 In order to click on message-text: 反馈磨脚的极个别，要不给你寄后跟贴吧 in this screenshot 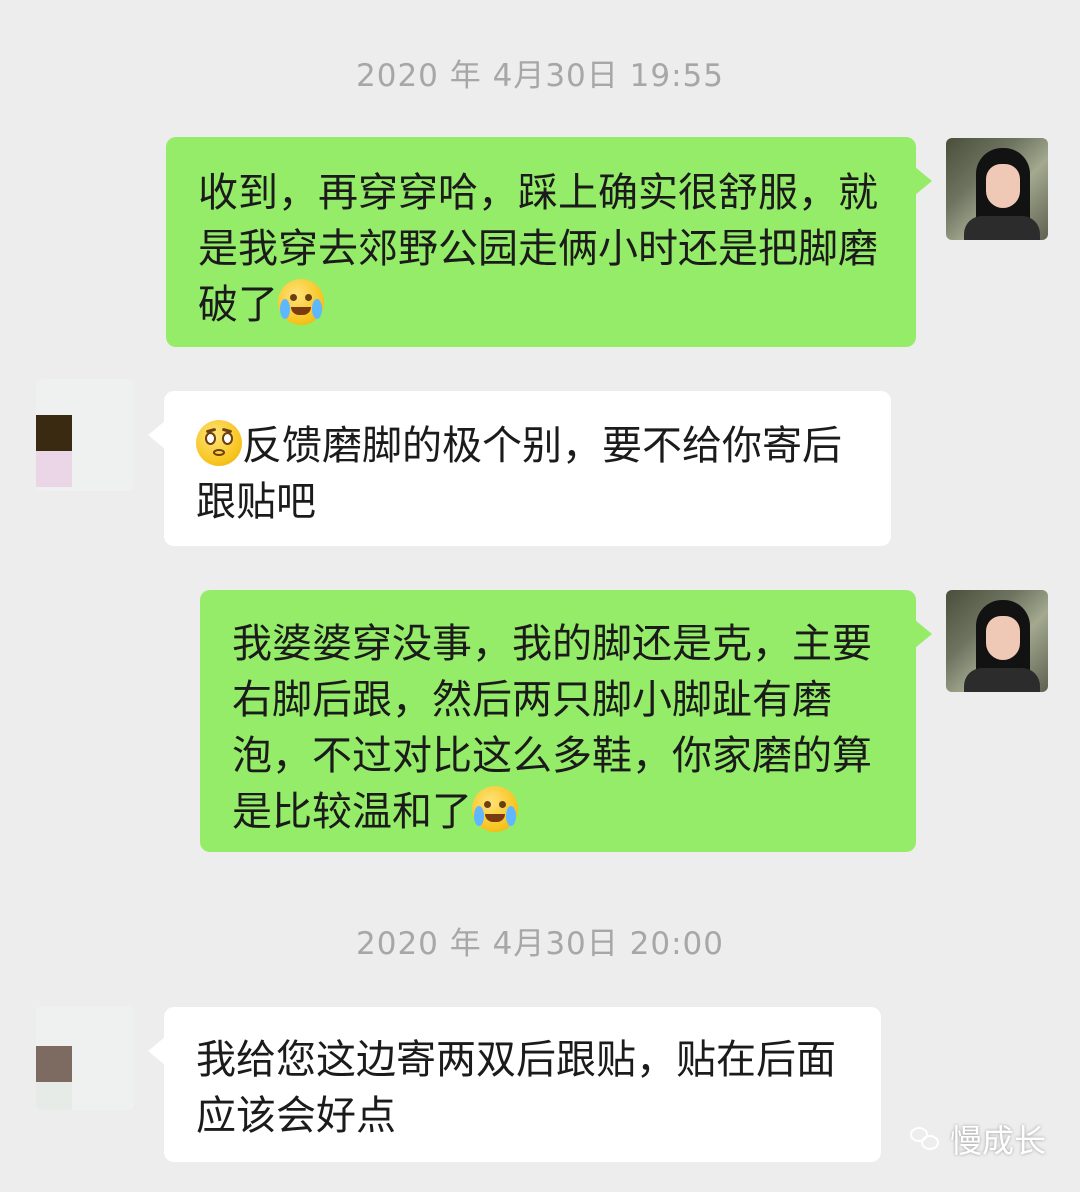, I will do `click(519, 474)`.